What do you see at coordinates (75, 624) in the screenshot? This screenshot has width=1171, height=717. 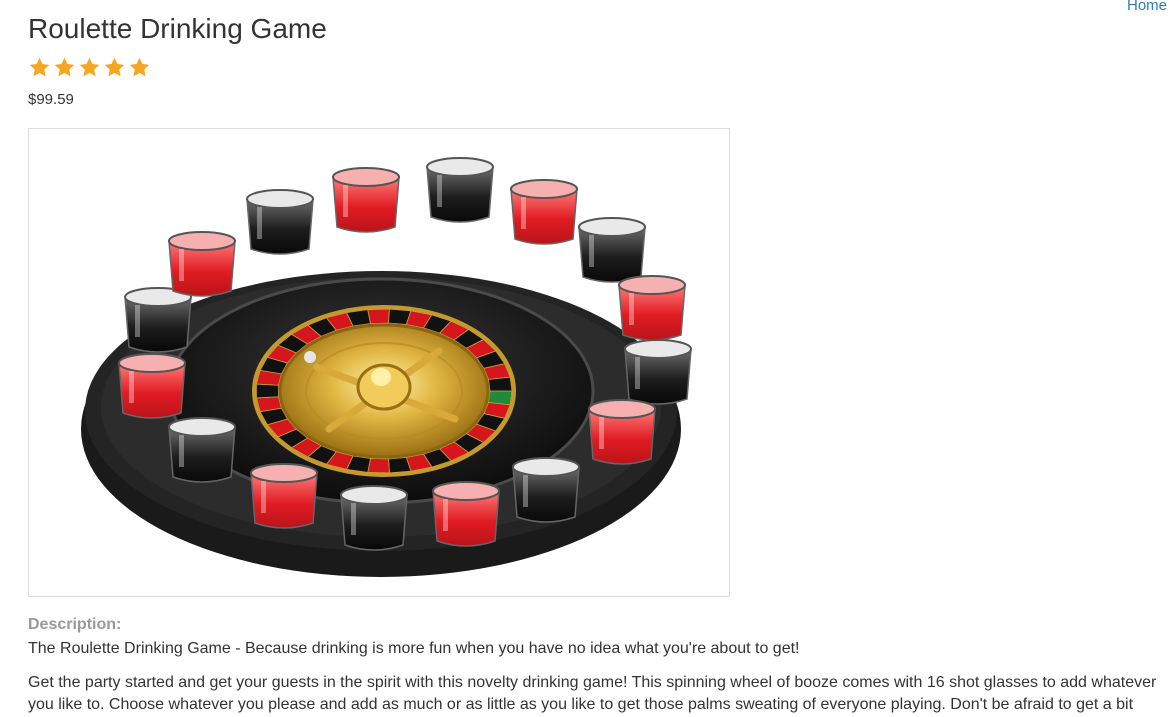 I see `description-label: Description:` at bounding box center [75, 624].